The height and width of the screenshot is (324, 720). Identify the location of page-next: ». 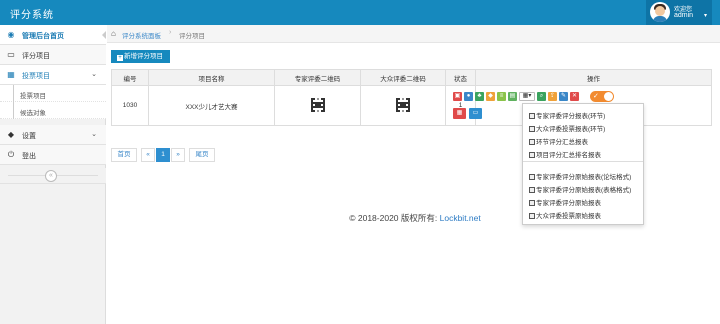
(178, 155).